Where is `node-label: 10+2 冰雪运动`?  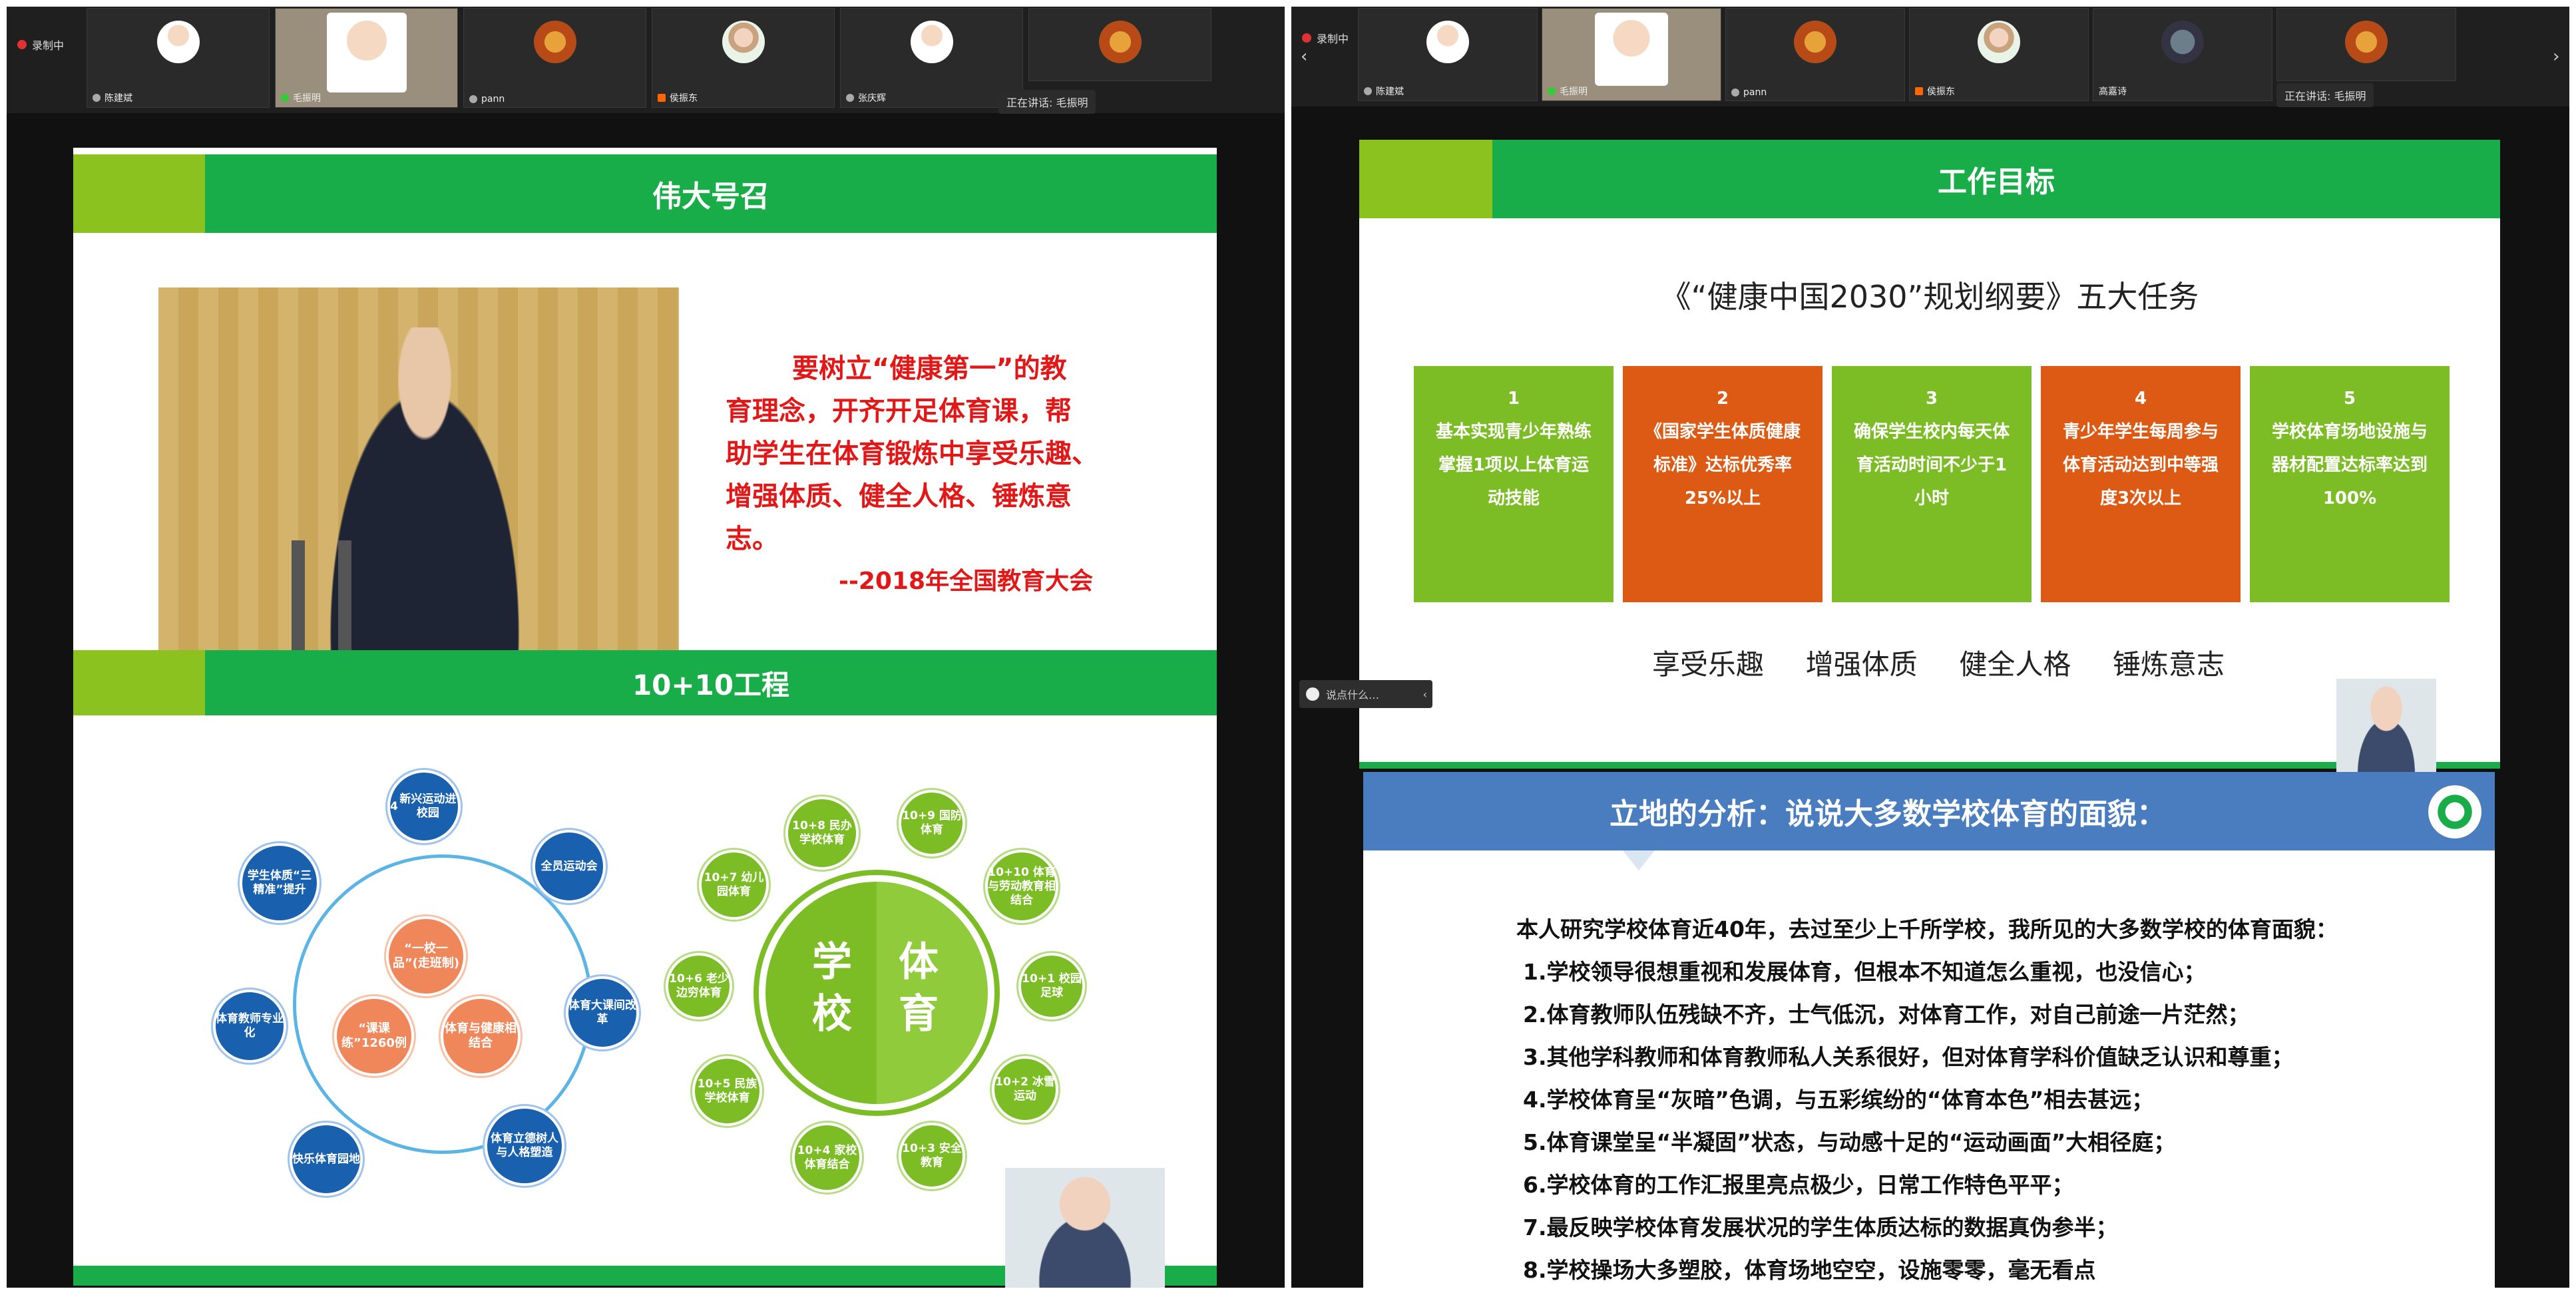
node-label: 10+2 冰雪运动 is located at coordinates (1025, 1089).